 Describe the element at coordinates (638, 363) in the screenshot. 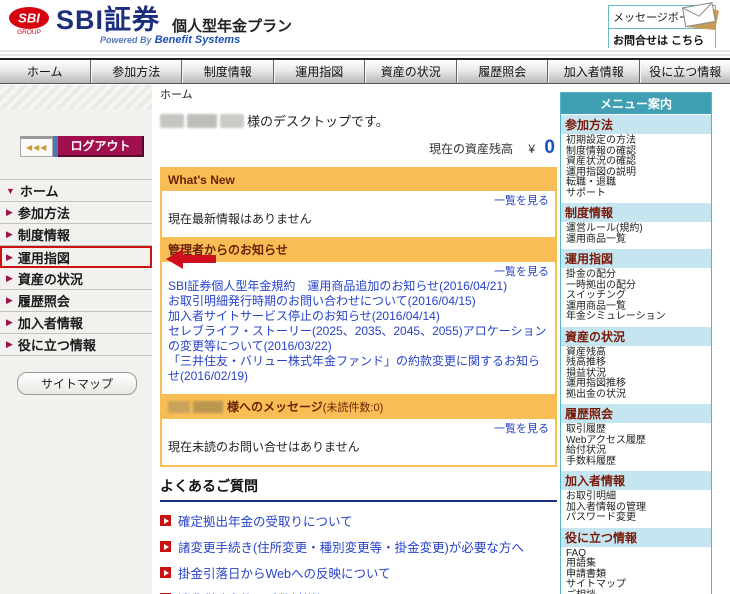

I see `menu-guide-item: 残高推移` at that location.